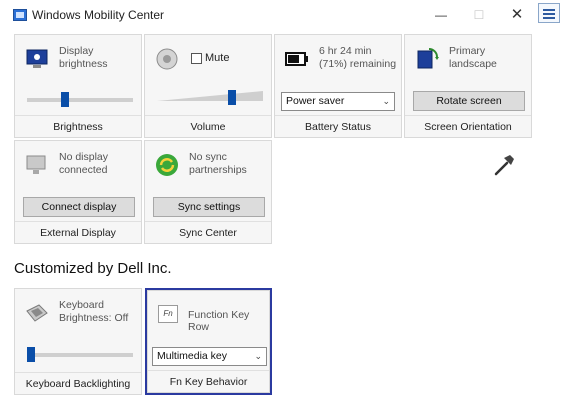 The image size is (568, 400). I want to click on maximize-button: ☐, so click(479, 15).